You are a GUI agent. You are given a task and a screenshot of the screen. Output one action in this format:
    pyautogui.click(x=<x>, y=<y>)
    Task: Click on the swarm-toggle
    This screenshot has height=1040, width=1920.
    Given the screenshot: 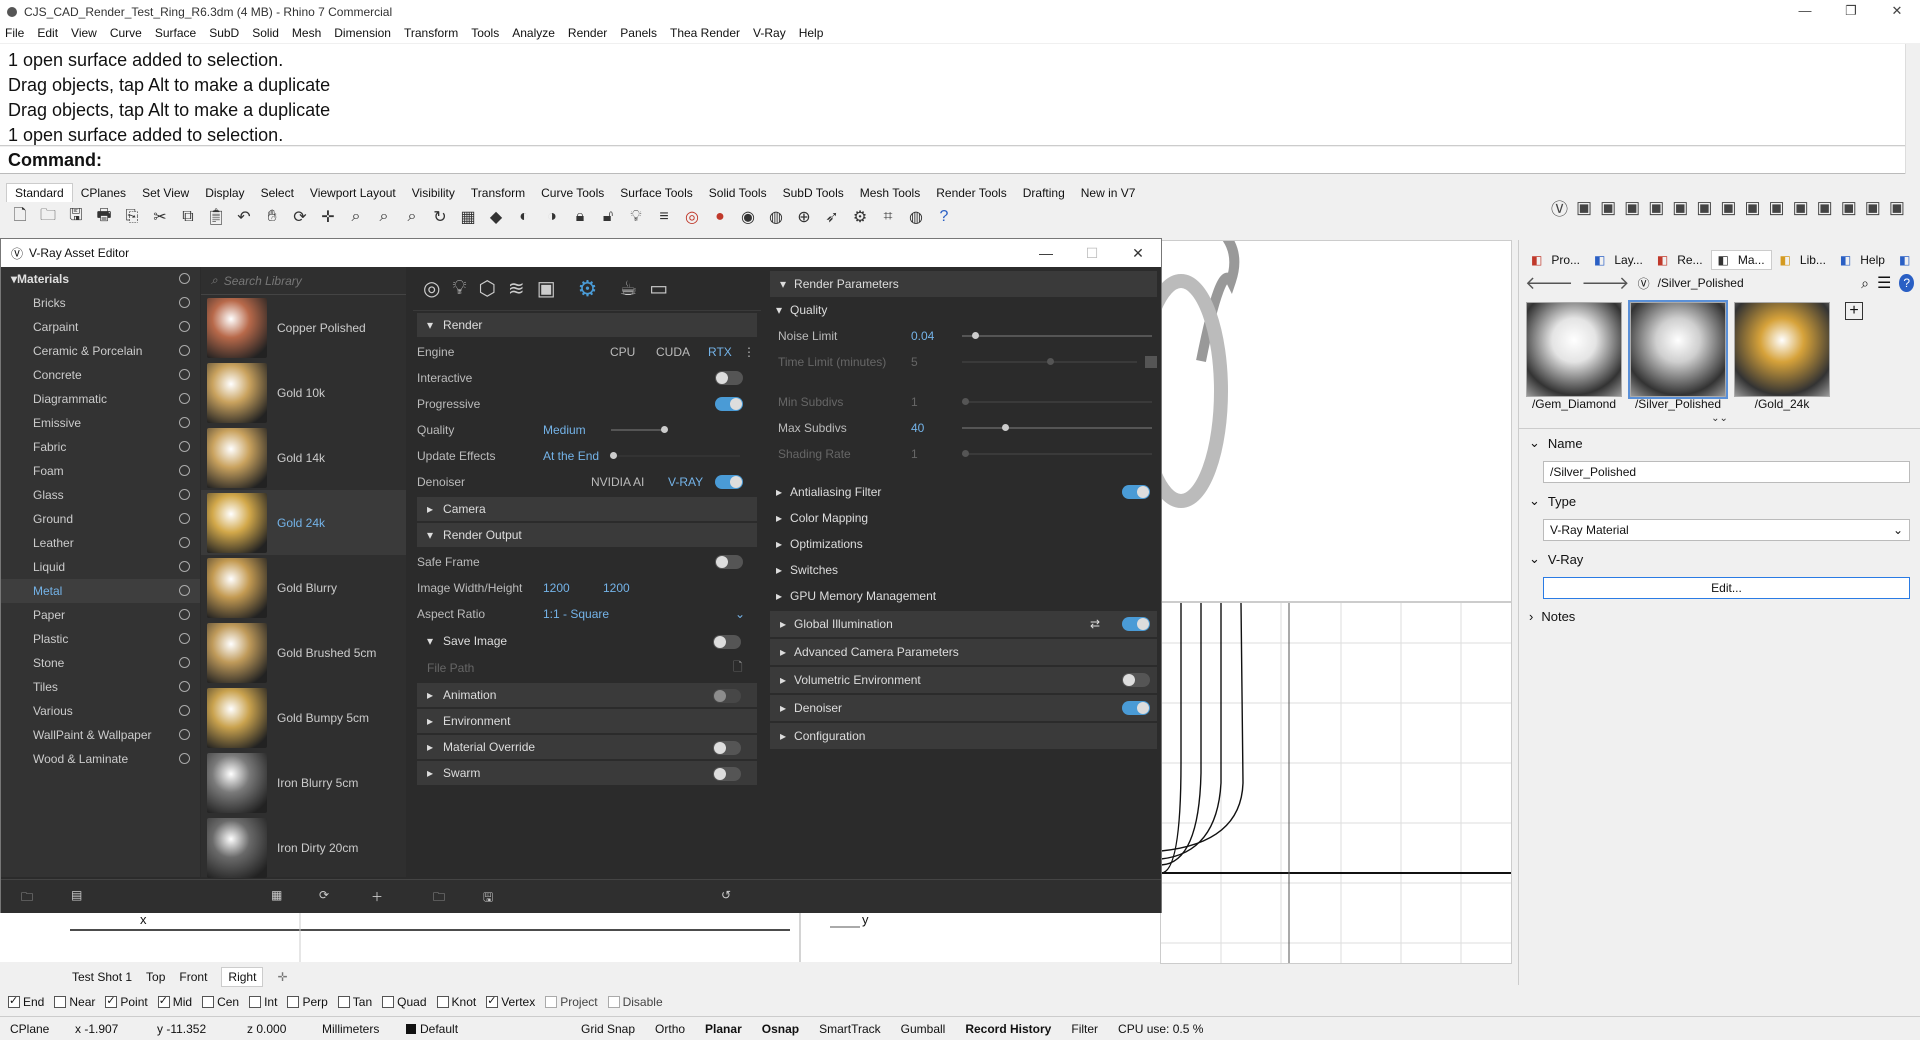 What is the action you would take?
    pyautogui.click(x=727, y=774)
    